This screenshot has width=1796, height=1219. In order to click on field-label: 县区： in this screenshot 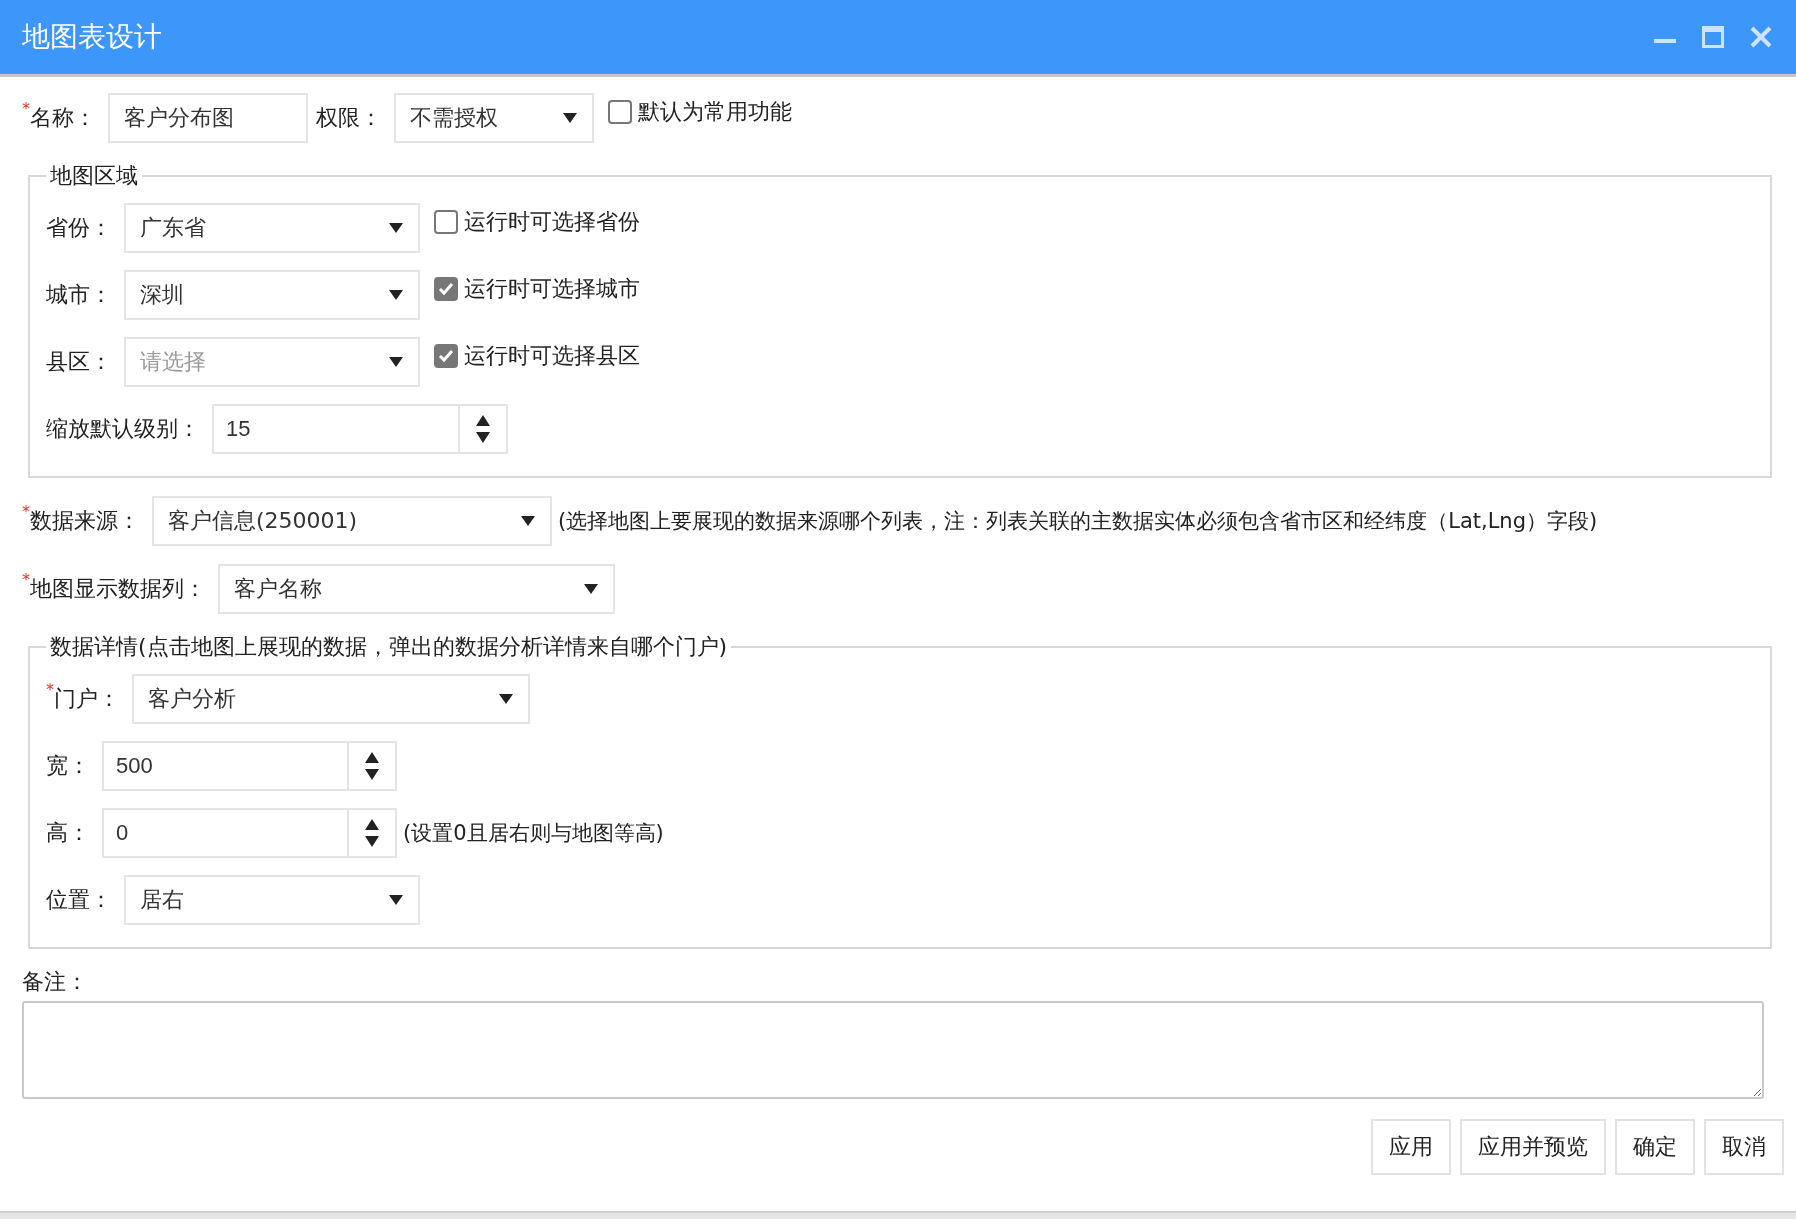, I will do `click(79, 362)`.